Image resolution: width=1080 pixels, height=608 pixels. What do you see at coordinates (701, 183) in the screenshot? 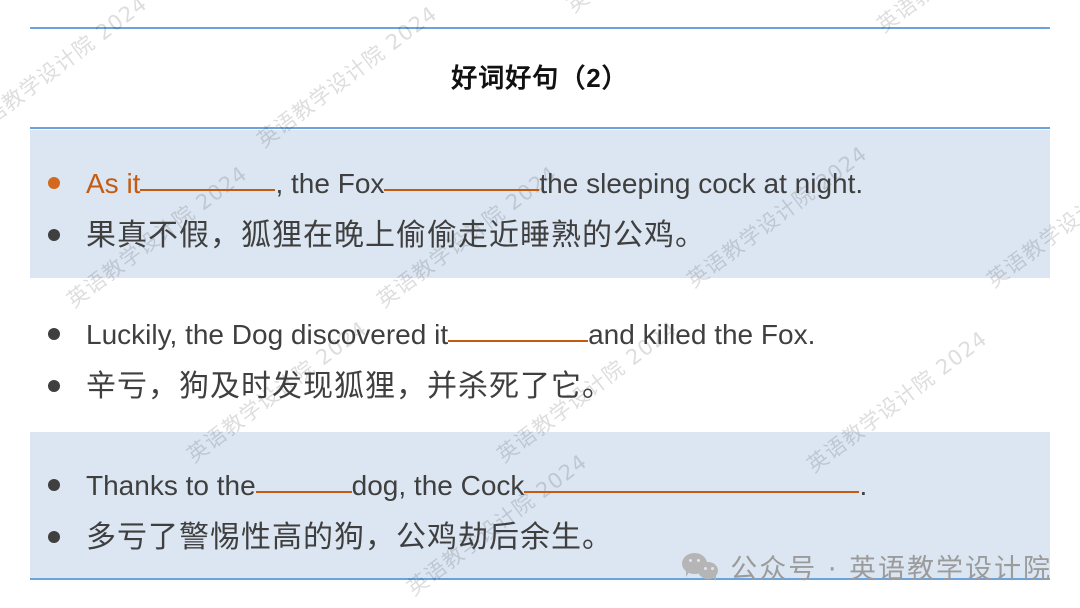
I see `sentence-1-part-c: the sleeping cock at night.` at bounding box center [701, 183].